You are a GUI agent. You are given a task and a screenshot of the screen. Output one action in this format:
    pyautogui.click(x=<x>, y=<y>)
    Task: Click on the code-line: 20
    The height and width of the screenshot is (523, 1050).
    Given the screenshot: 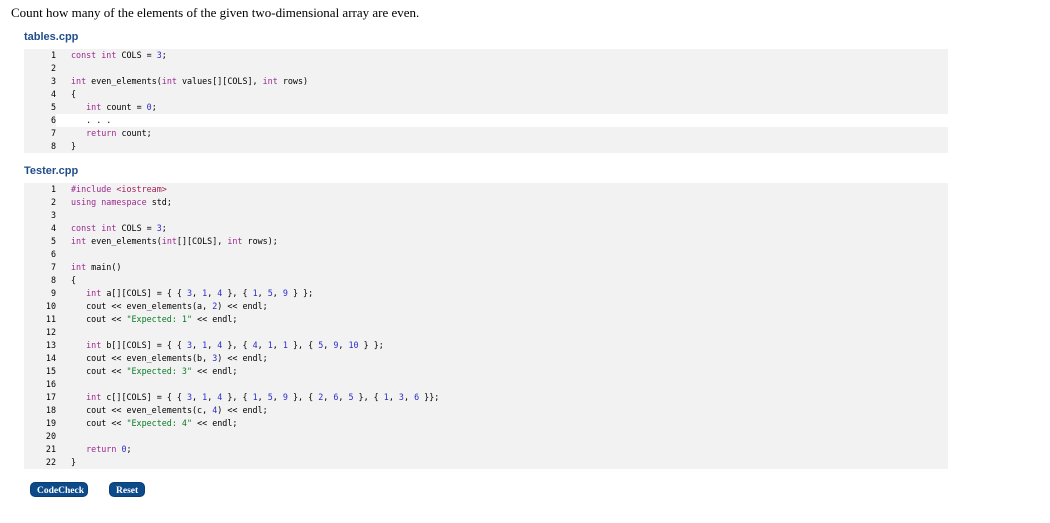 What is the action you would take?
    pyautogui.click(x=486, y=436)
    